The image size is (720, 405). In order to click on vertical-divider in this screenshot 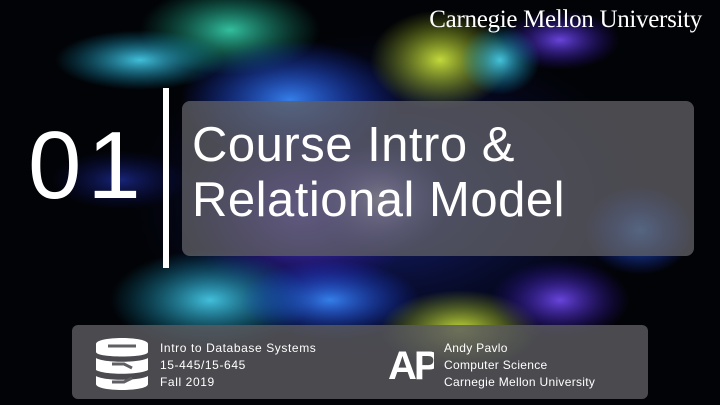, I will do `click(166, 178)`.